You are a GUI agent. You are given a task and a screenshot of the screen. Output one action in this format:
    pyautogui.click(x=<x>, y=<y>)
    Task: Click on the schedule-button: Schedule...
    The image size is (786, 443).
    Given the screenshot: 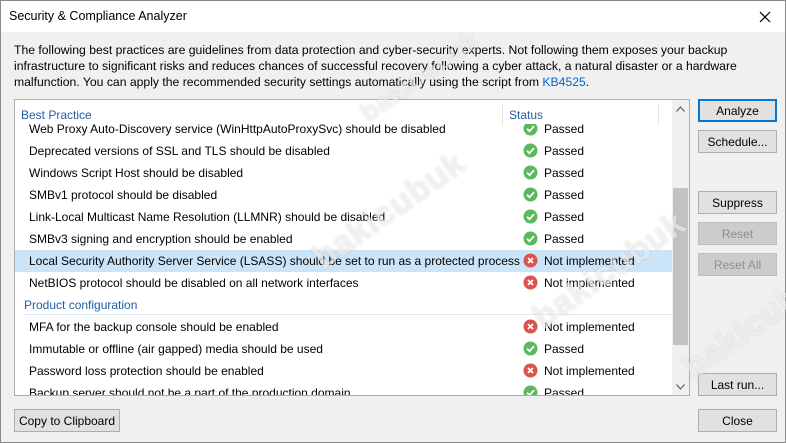 What is the action you would take?
    pyautogui.click(x=737, y=141)
    